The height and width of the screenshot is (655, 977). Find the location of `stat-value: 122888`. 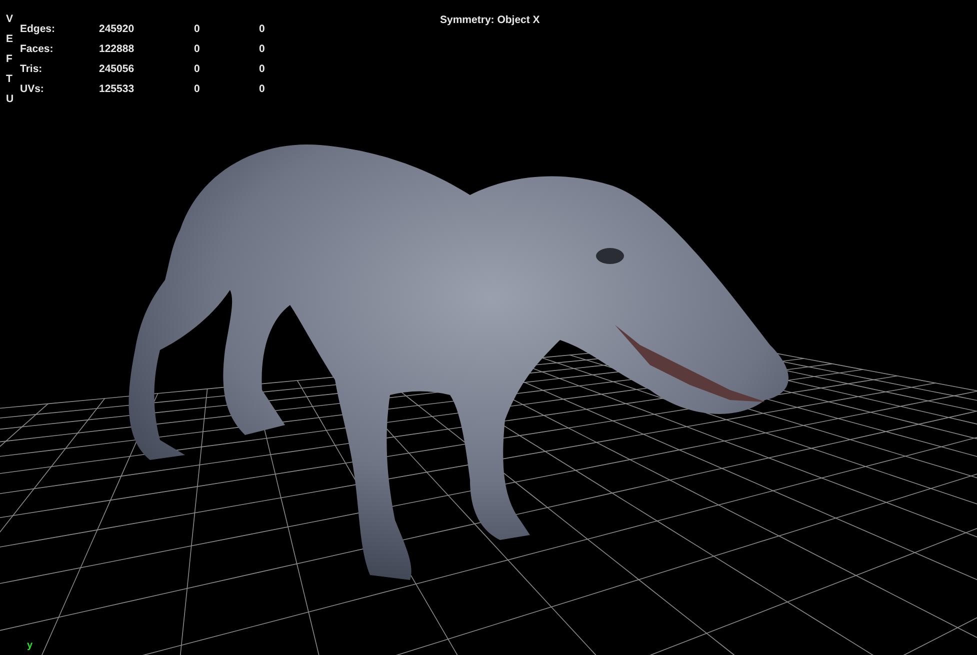

stat-value: 122888 is located at coordinates (117, 49).